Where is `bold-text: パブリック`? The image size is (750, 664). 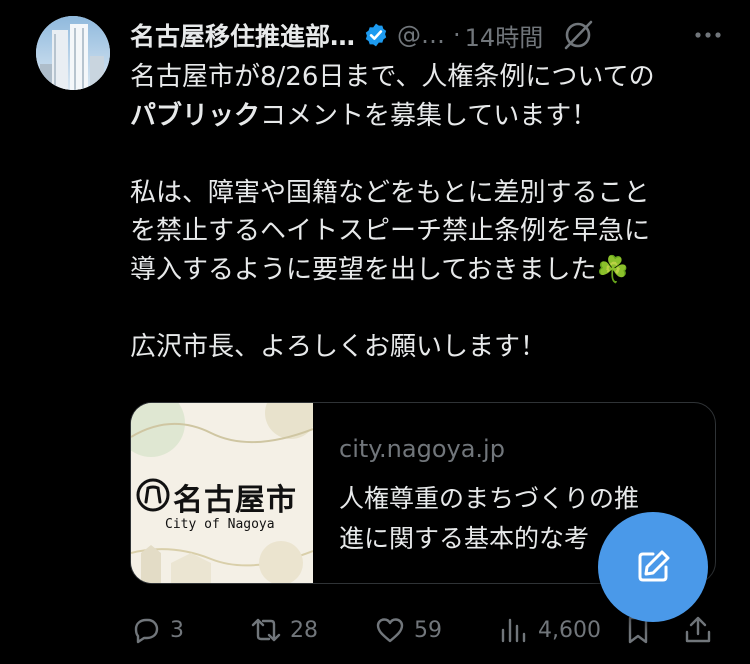
bold-text: パブリック is located at coordinates (195, 115).